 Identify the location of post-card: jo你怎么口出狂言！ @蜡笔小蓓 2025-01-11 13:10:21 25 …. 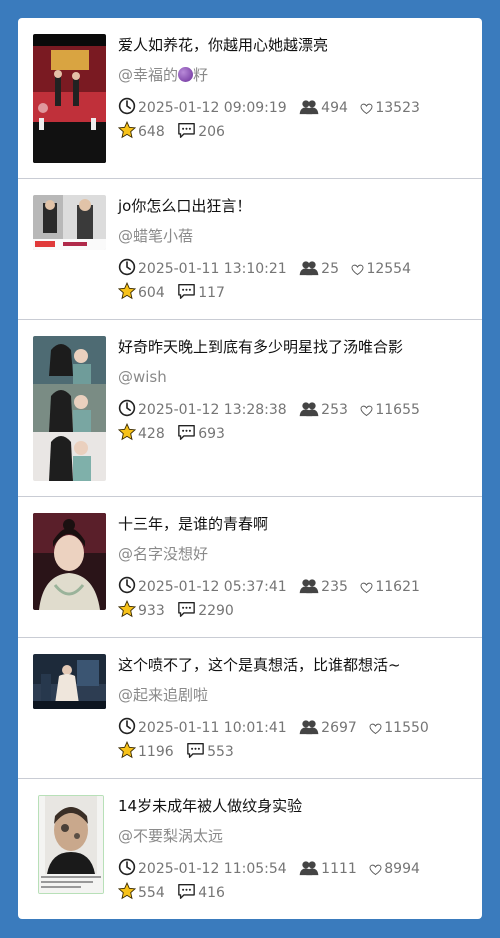
(250, 249).